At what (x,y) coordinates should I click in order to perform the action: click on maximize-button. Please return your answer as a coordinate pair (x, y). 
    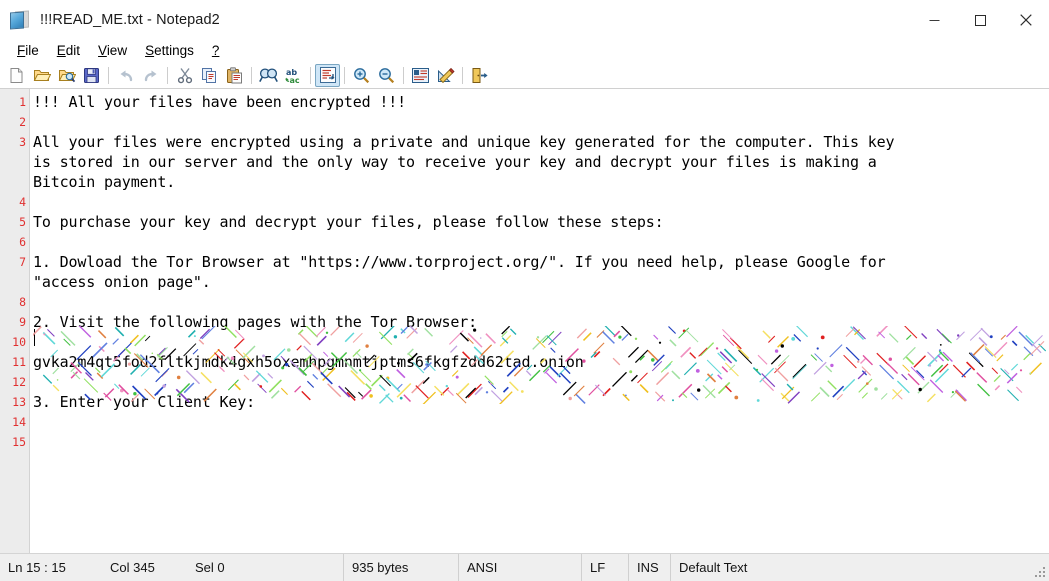
    Looking at the image, I should click on (980, 20).